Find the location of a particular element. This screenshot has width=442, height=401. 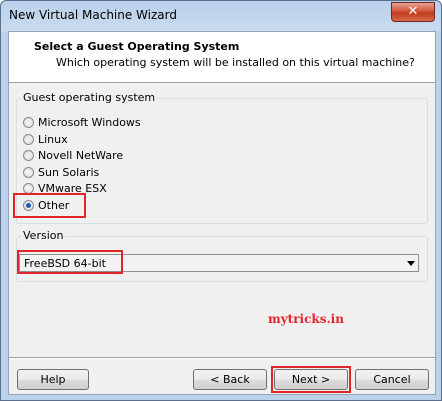

window-title: New Virtual Machine Wizard is located at coordinates (93, 15).